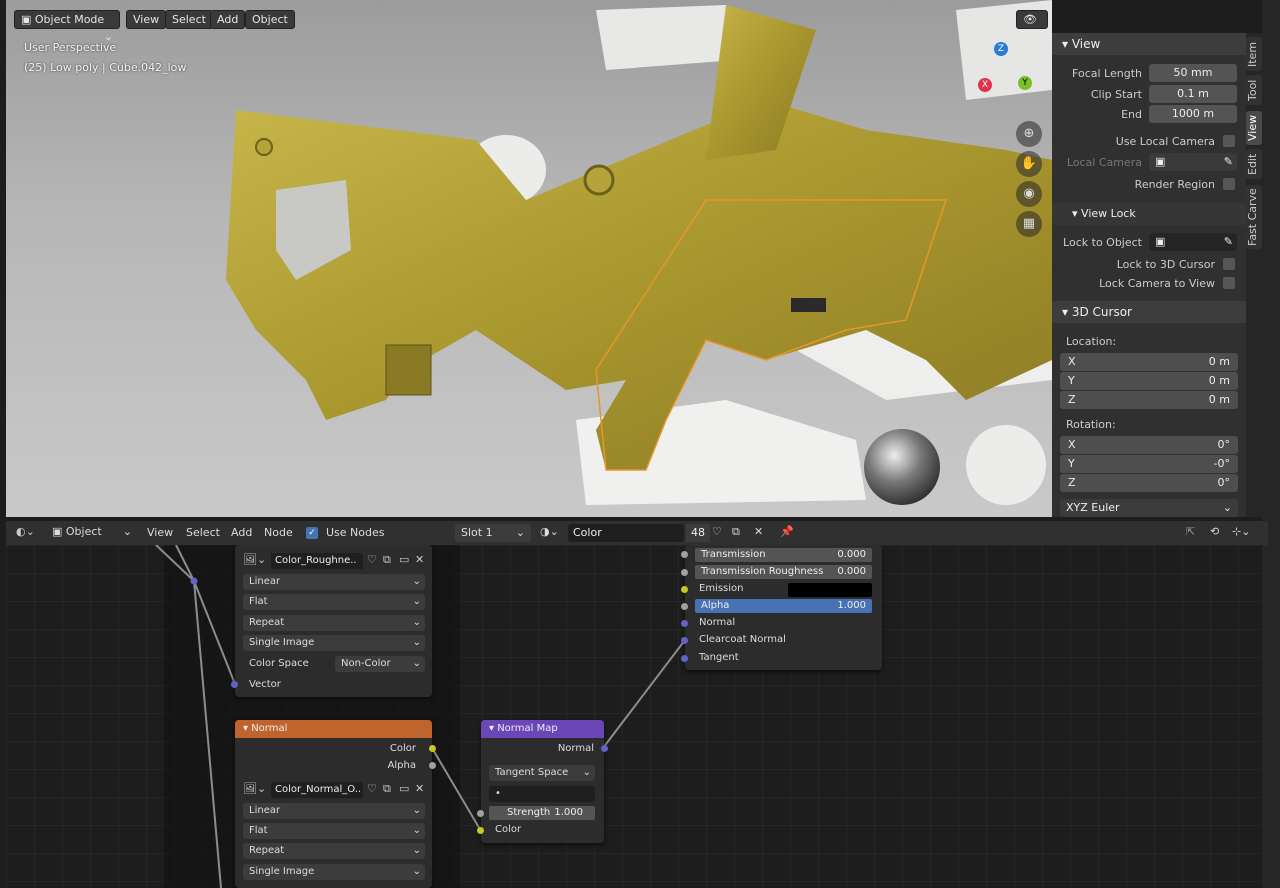  I want to click on alpha-socket, so click(684, 606).